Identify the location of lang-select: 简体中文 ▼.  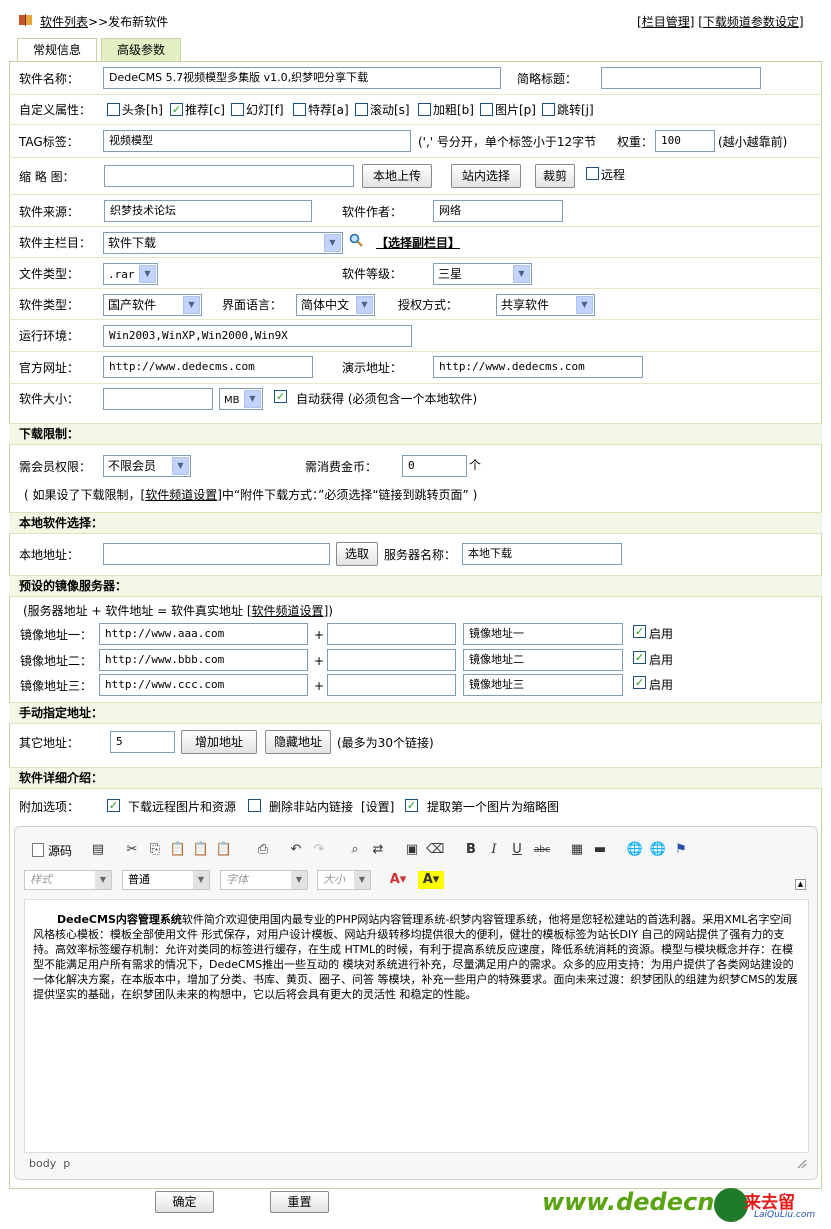
(335, 305).